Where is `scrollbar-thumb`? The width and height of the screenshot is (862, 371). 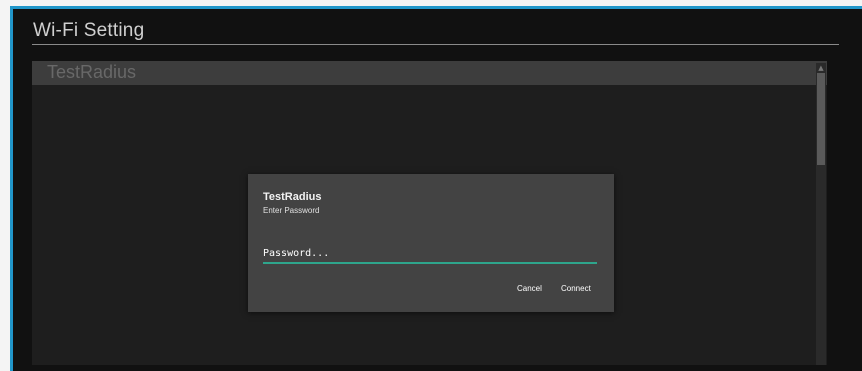
scrollbar-thumb is located at coordinates (821, 119).